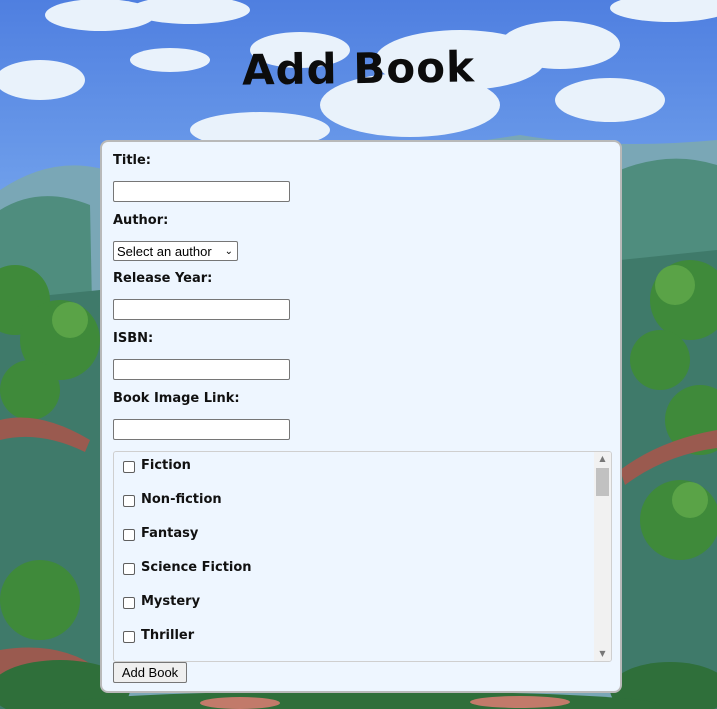  I want to click on page-title: Add Book, so click(358, 68).